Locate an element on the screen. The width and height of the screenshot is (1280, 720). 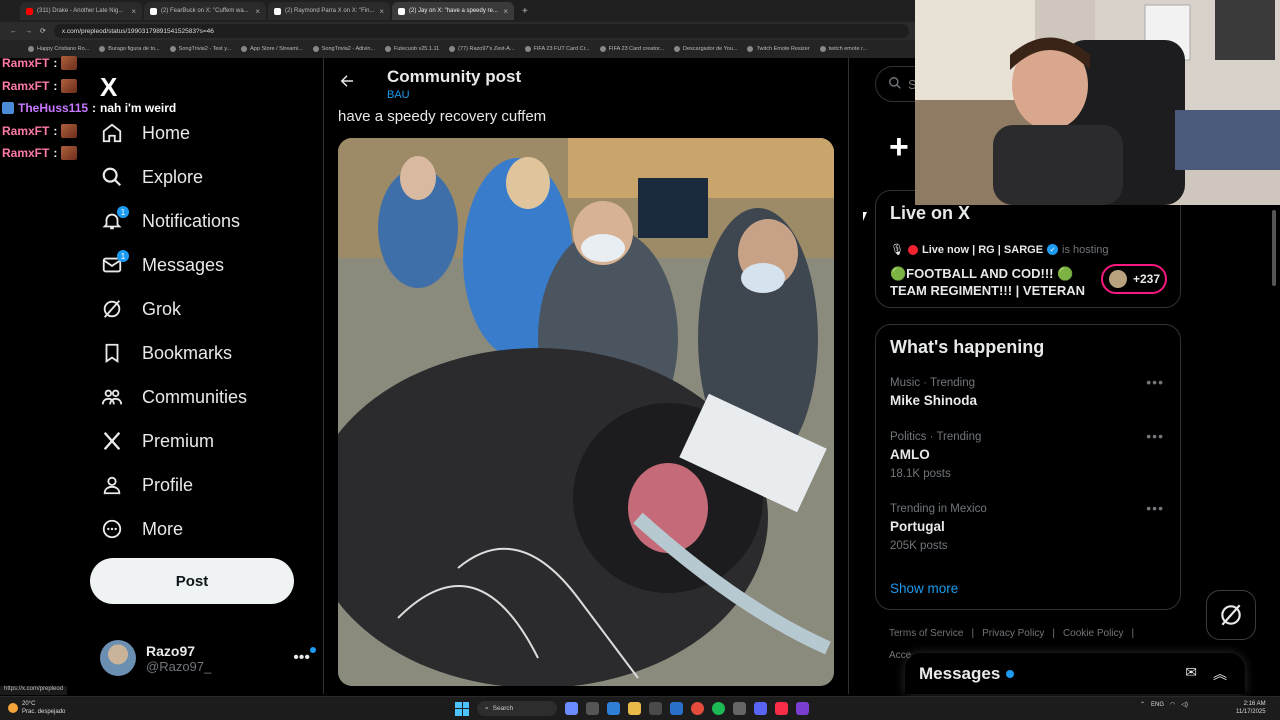
live-listeners-pill: +237 is located at coordinates (1134, 279).